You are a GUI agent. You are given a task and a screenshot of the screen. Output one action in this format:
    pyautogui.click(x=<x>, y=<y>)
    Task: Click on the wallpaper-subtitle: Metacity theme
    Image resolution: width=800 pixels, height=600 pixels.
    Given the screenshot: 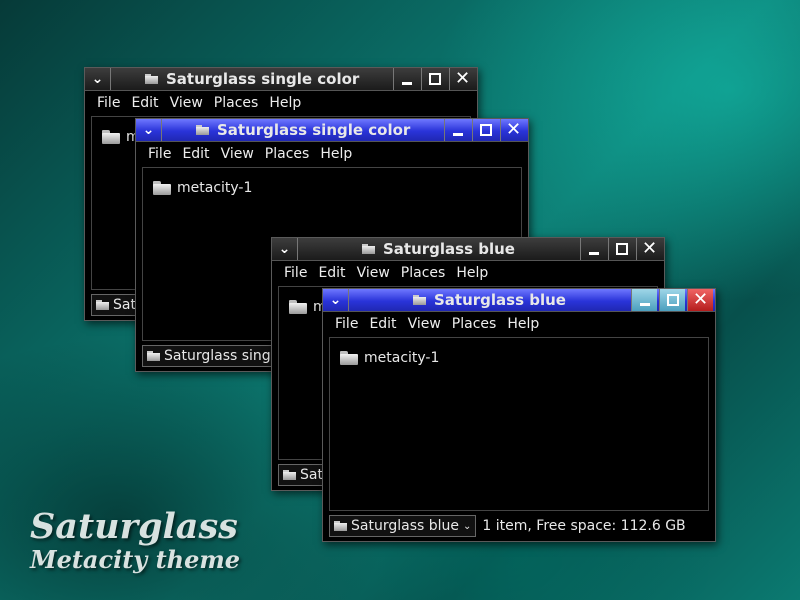 What is the action you would take?
    pyautogui.click(x=135, y=559)
    